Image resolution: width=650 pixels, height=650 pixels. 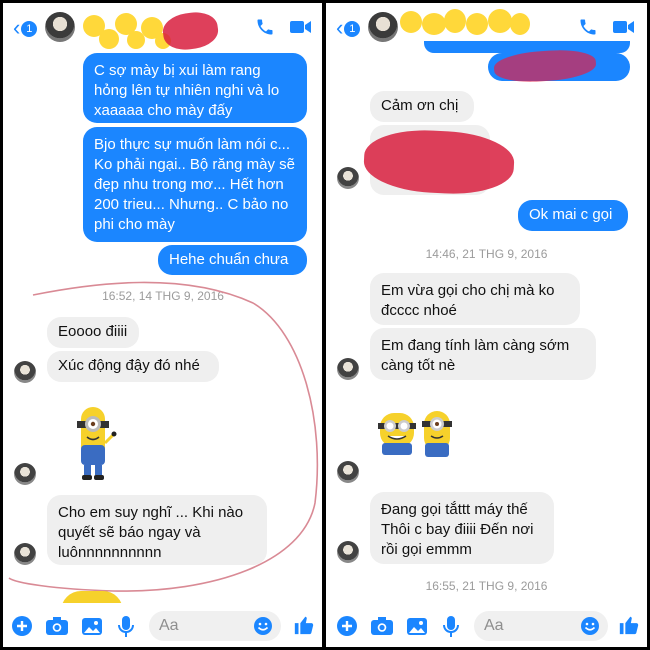 I want to click on chevron-left-icon: ‹, so click(x=340, y=27).